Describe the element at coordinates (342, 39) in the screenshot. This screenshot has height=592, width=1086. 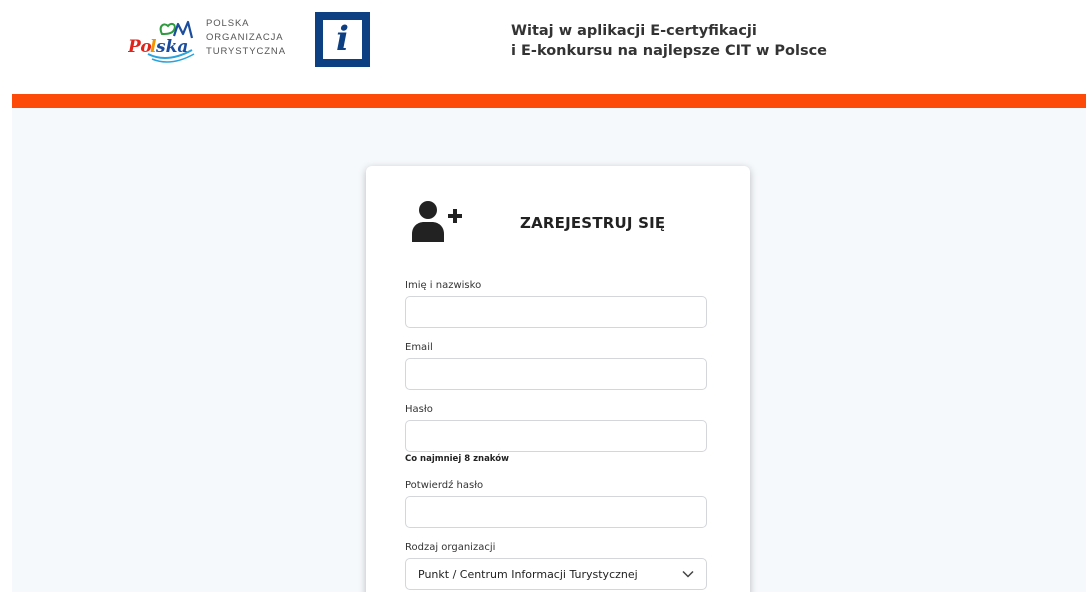
I see `info-i-icon: i` at that location.